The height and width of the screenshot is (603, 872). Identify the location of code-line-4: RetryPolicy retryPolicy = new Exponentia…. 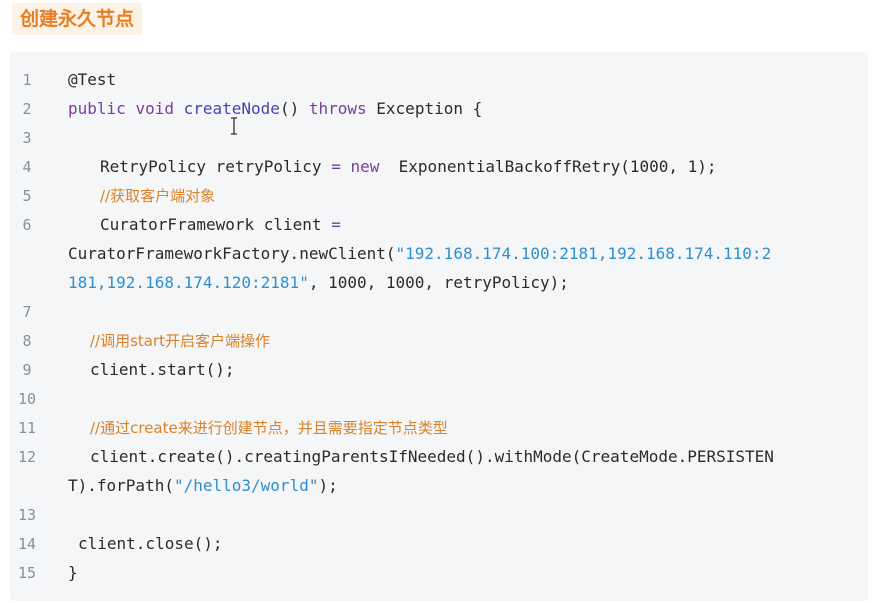
(408, 167).